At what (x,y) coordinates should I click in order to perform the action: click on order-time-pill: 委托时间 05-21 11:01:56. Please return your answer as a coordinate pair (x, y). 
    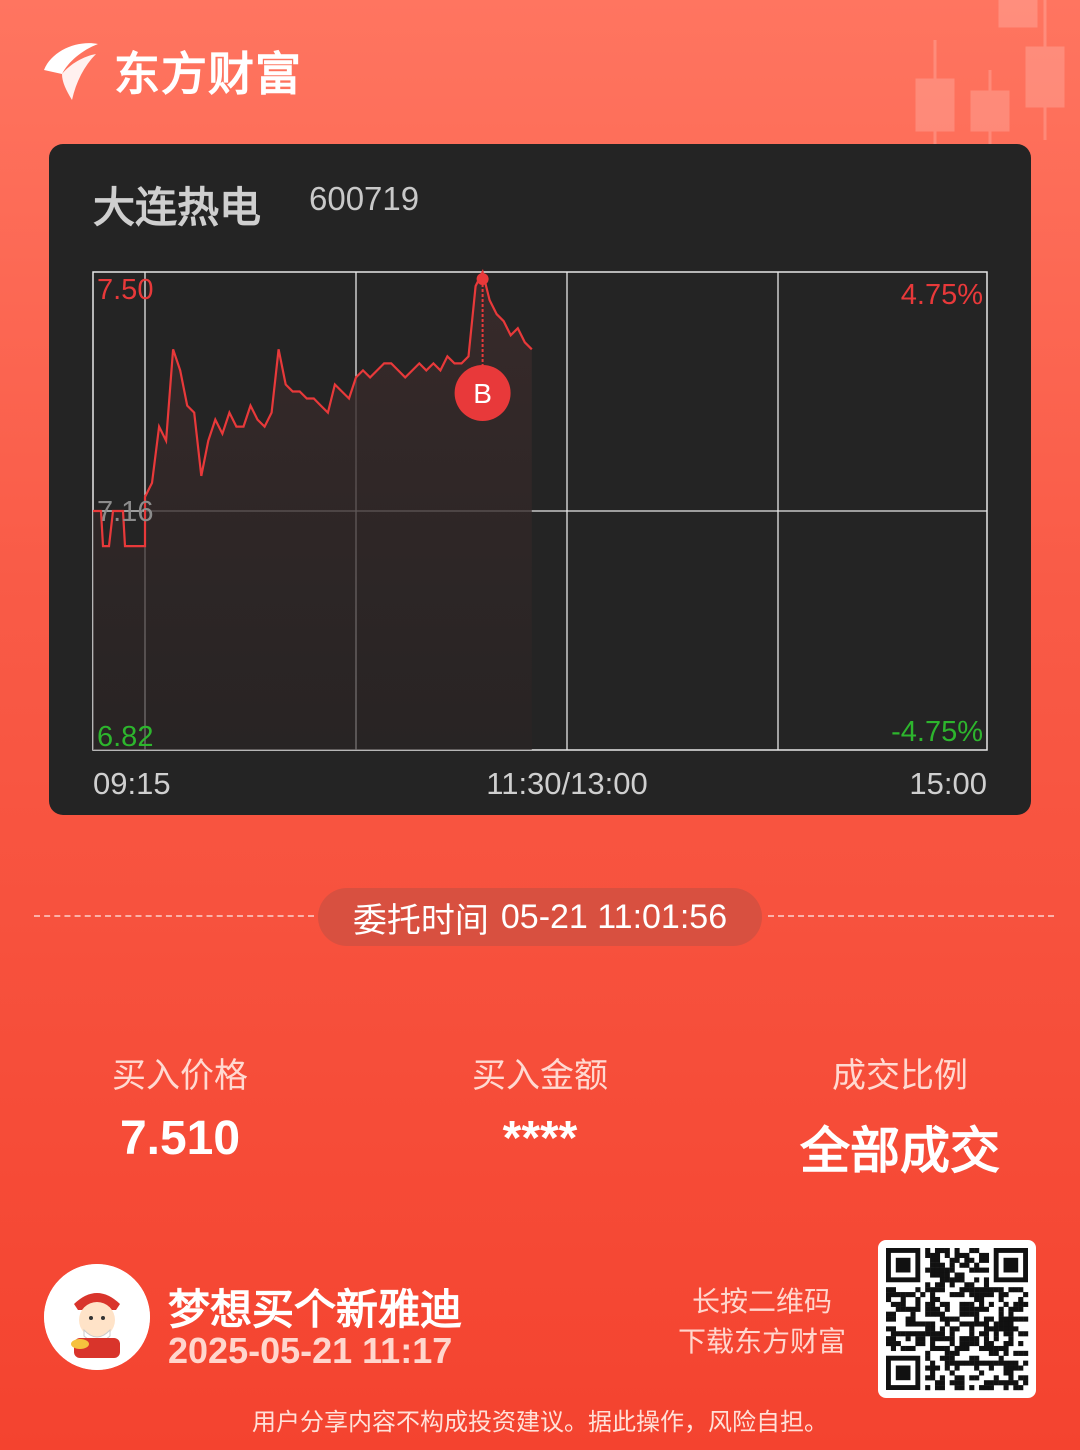
    Looking at the image, I should click on (540, 917).